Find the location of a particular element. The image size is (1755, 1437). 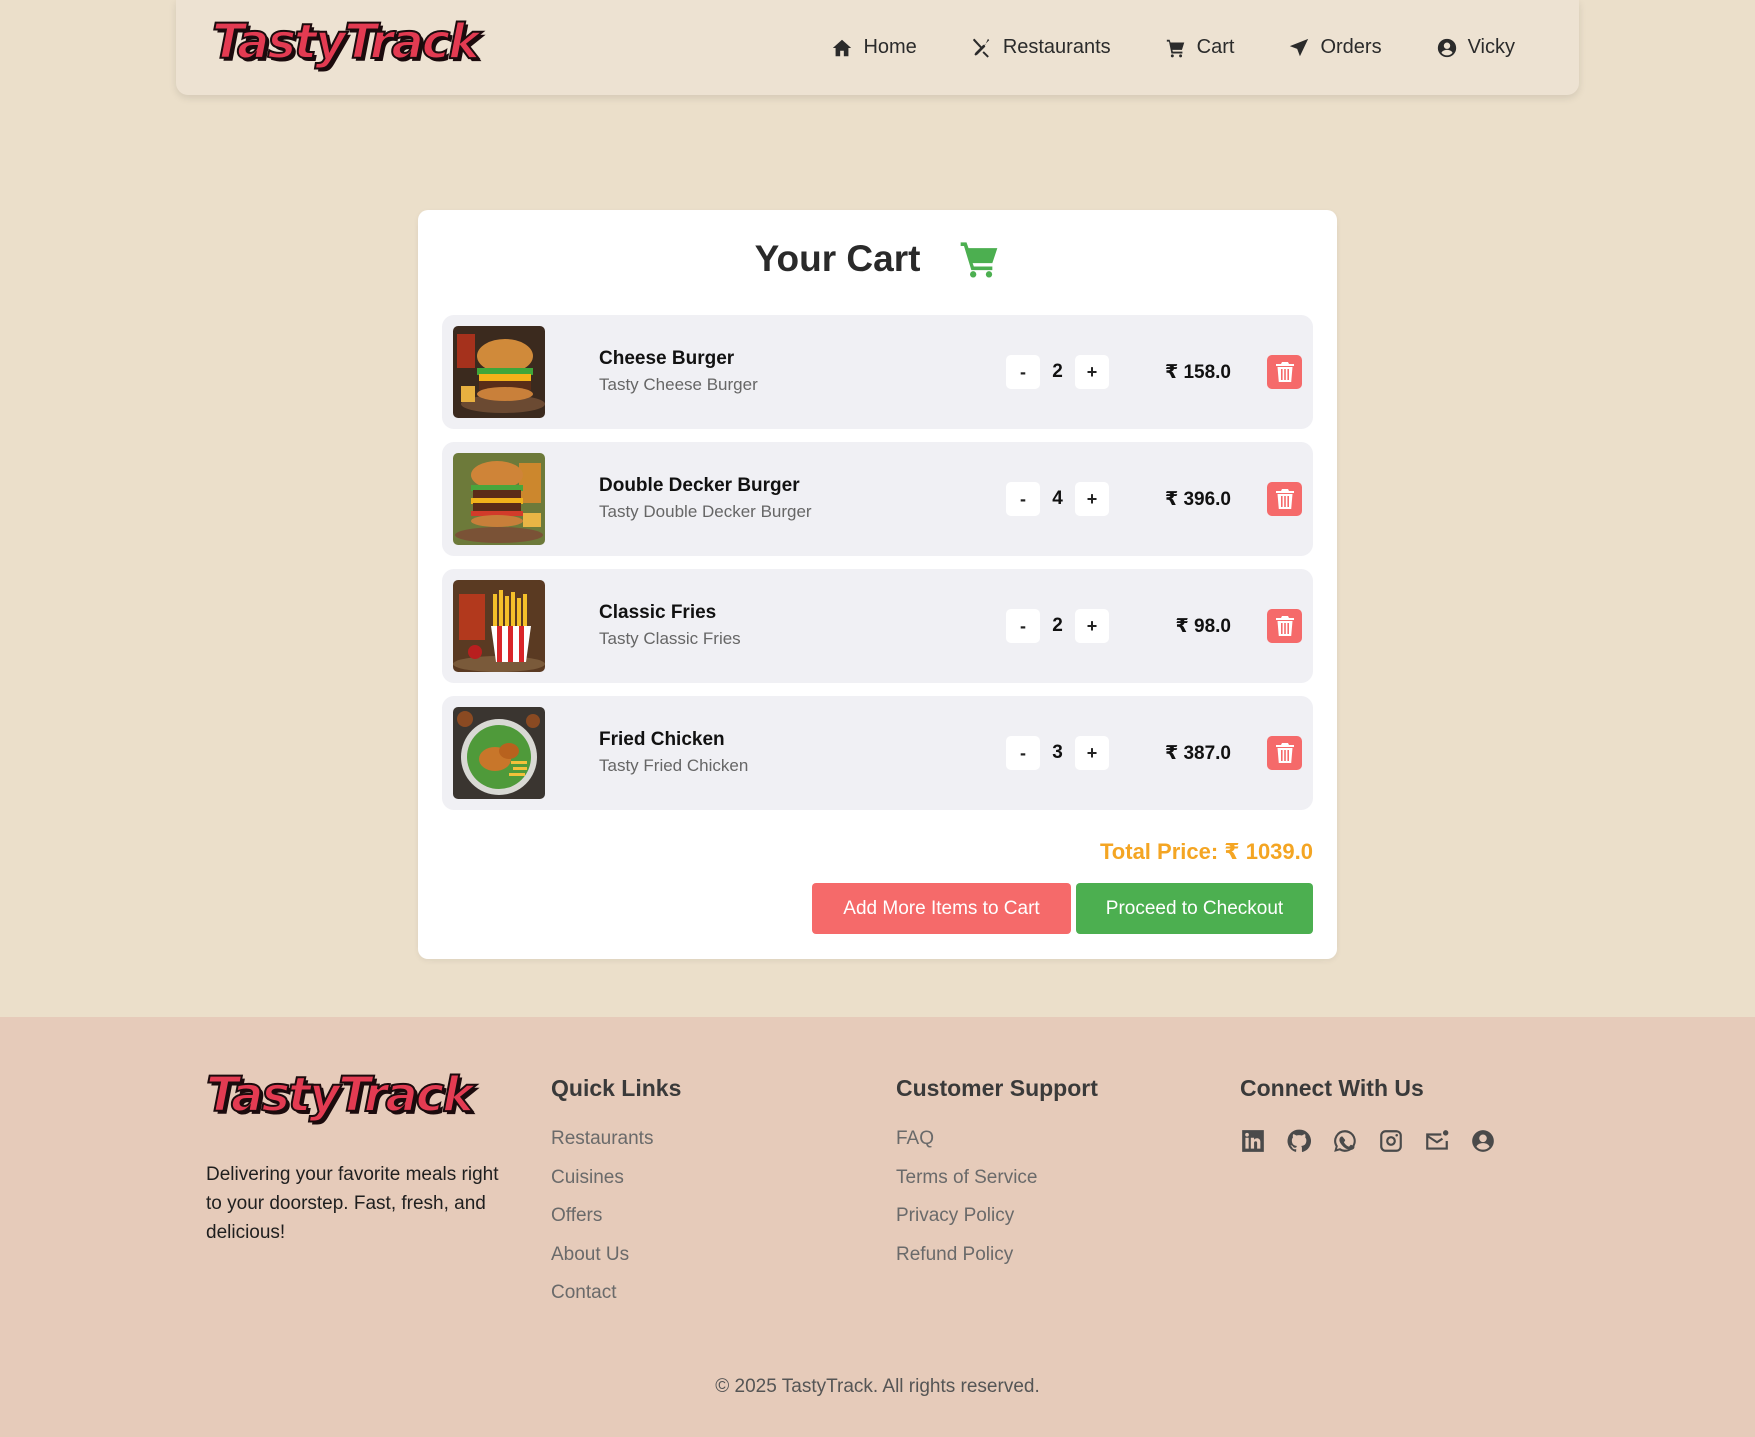

footer-brand-logo: TastyTrack is located at coordinates (340, 1095).